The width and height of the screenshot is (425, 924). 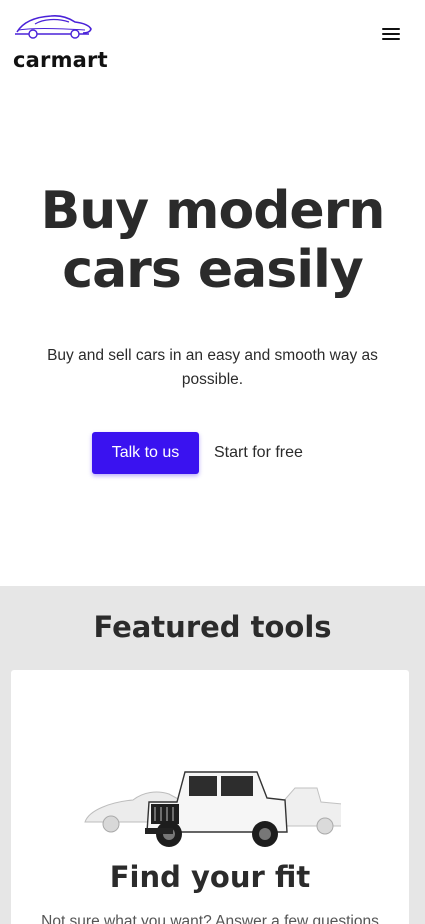 I want to click on car-outline-icon, so click(x=53, y=27).